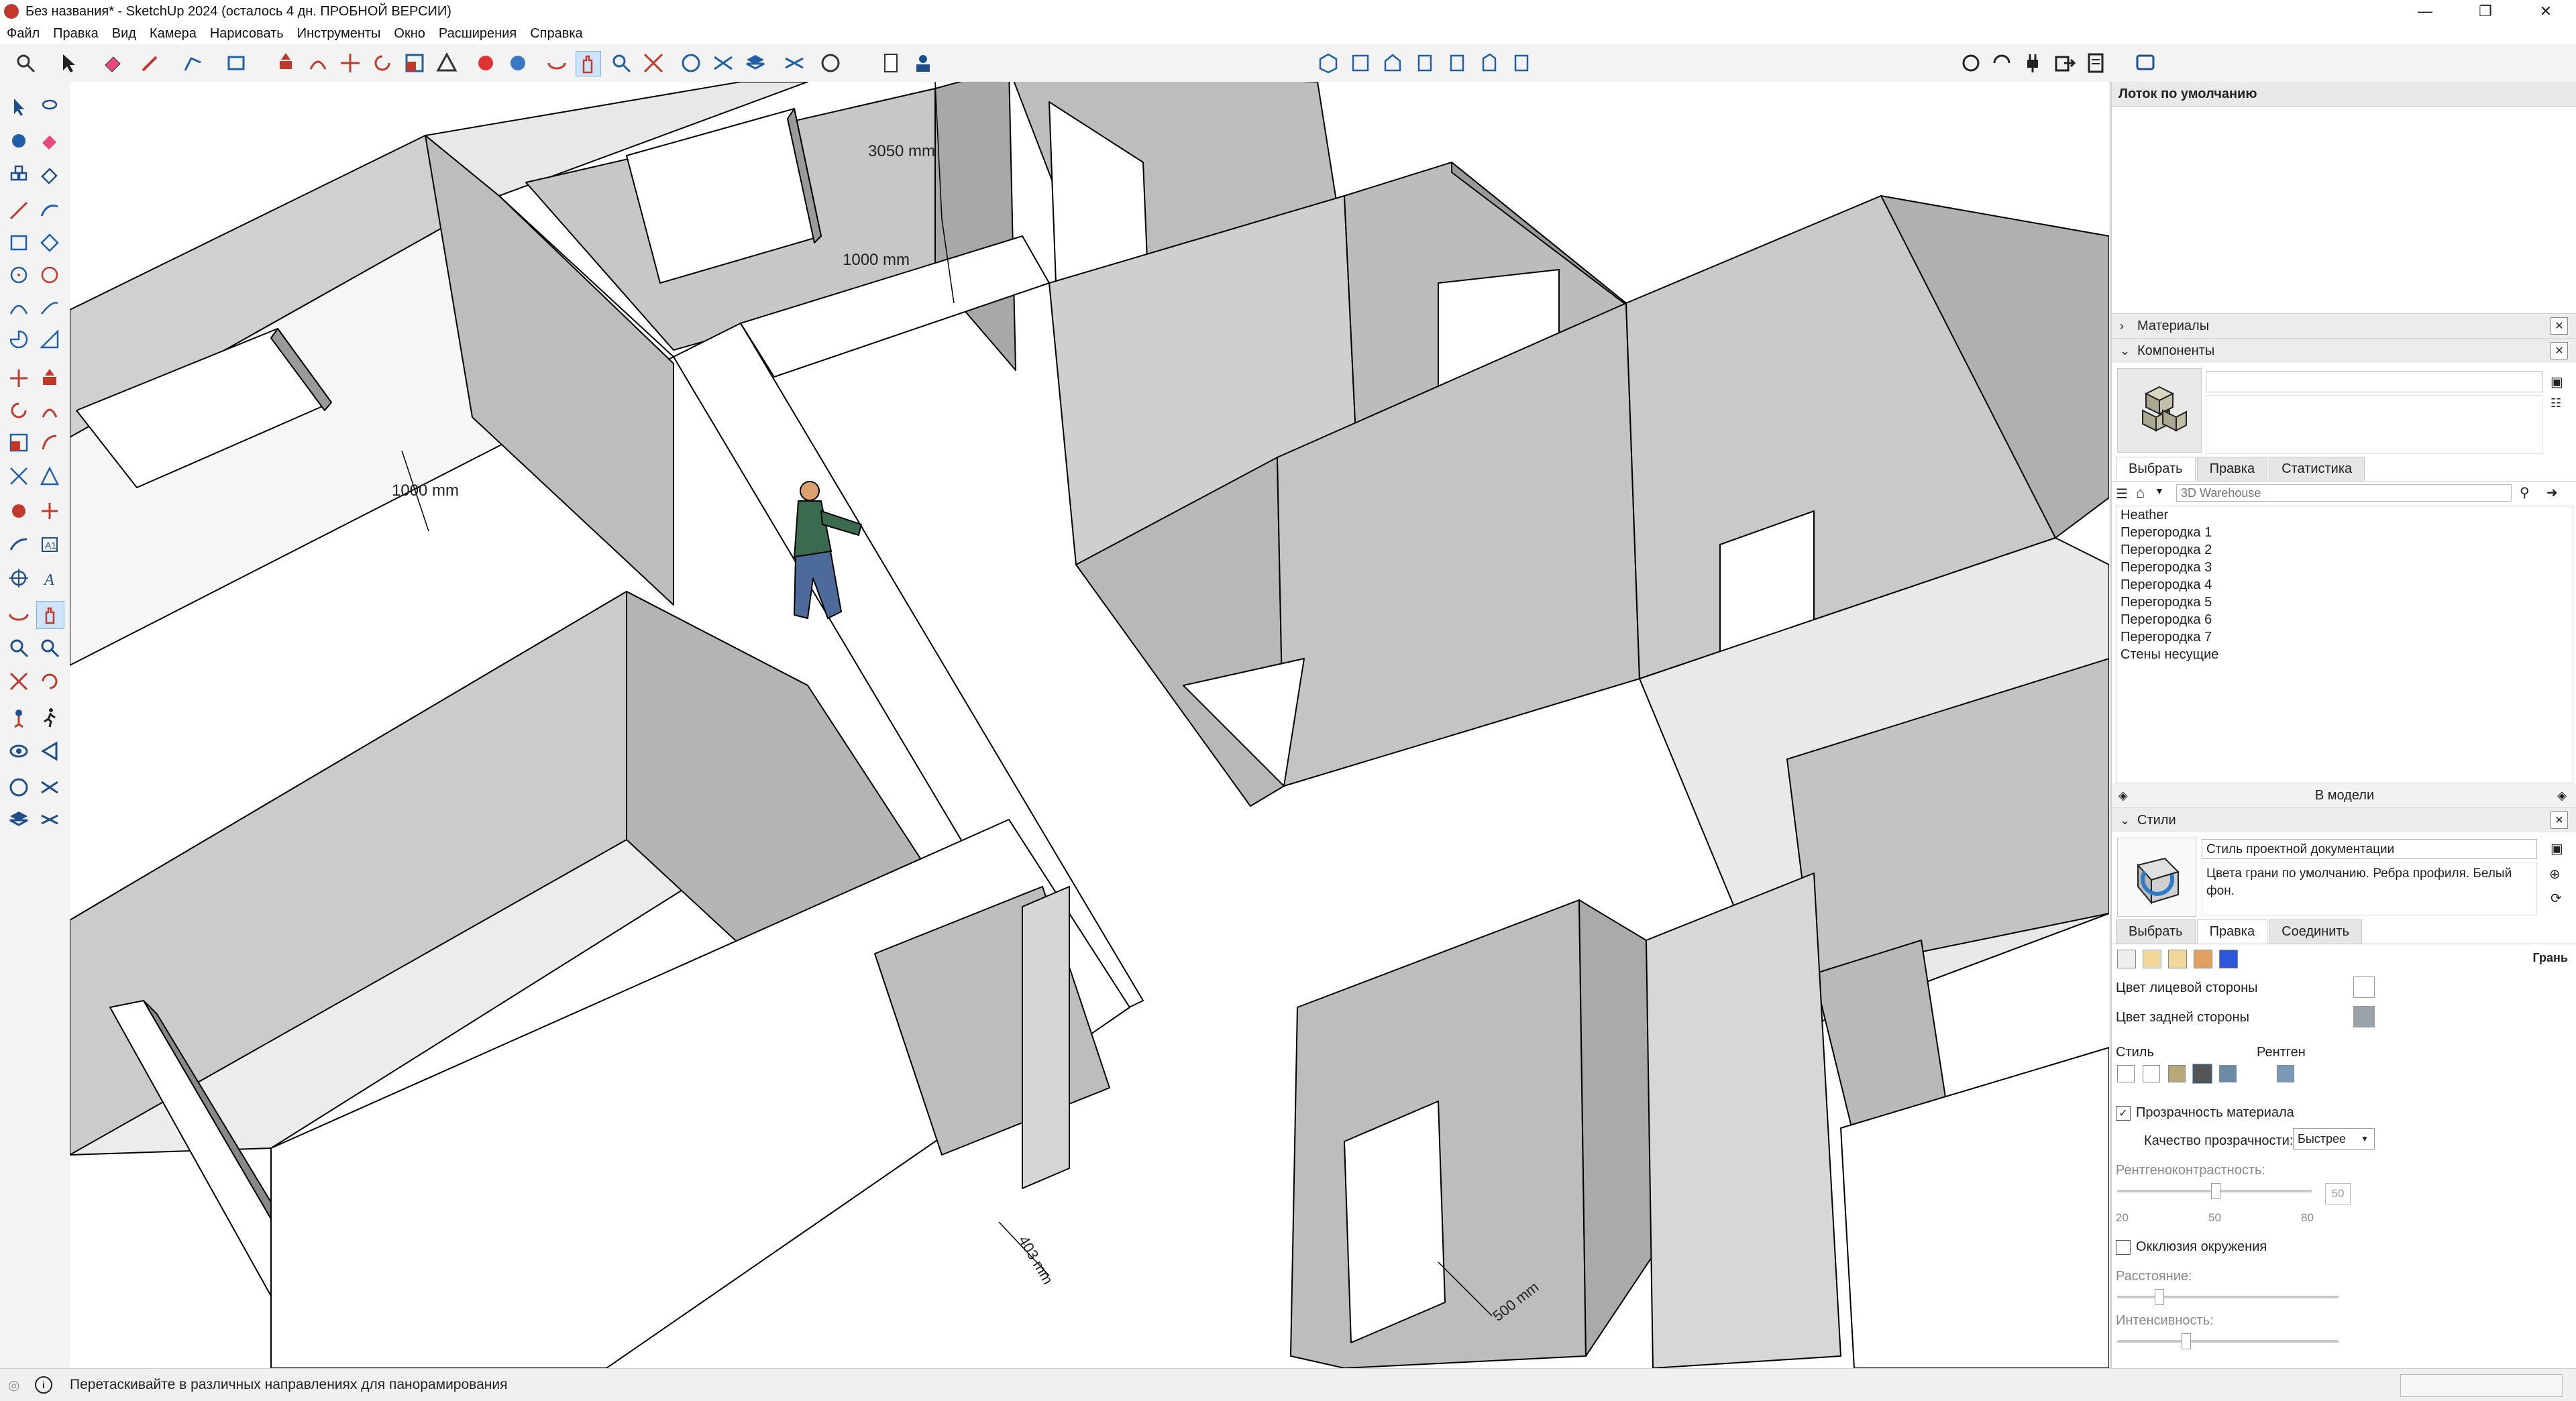  I want to click on save-style-icon: ▣, so click(2557, 848).